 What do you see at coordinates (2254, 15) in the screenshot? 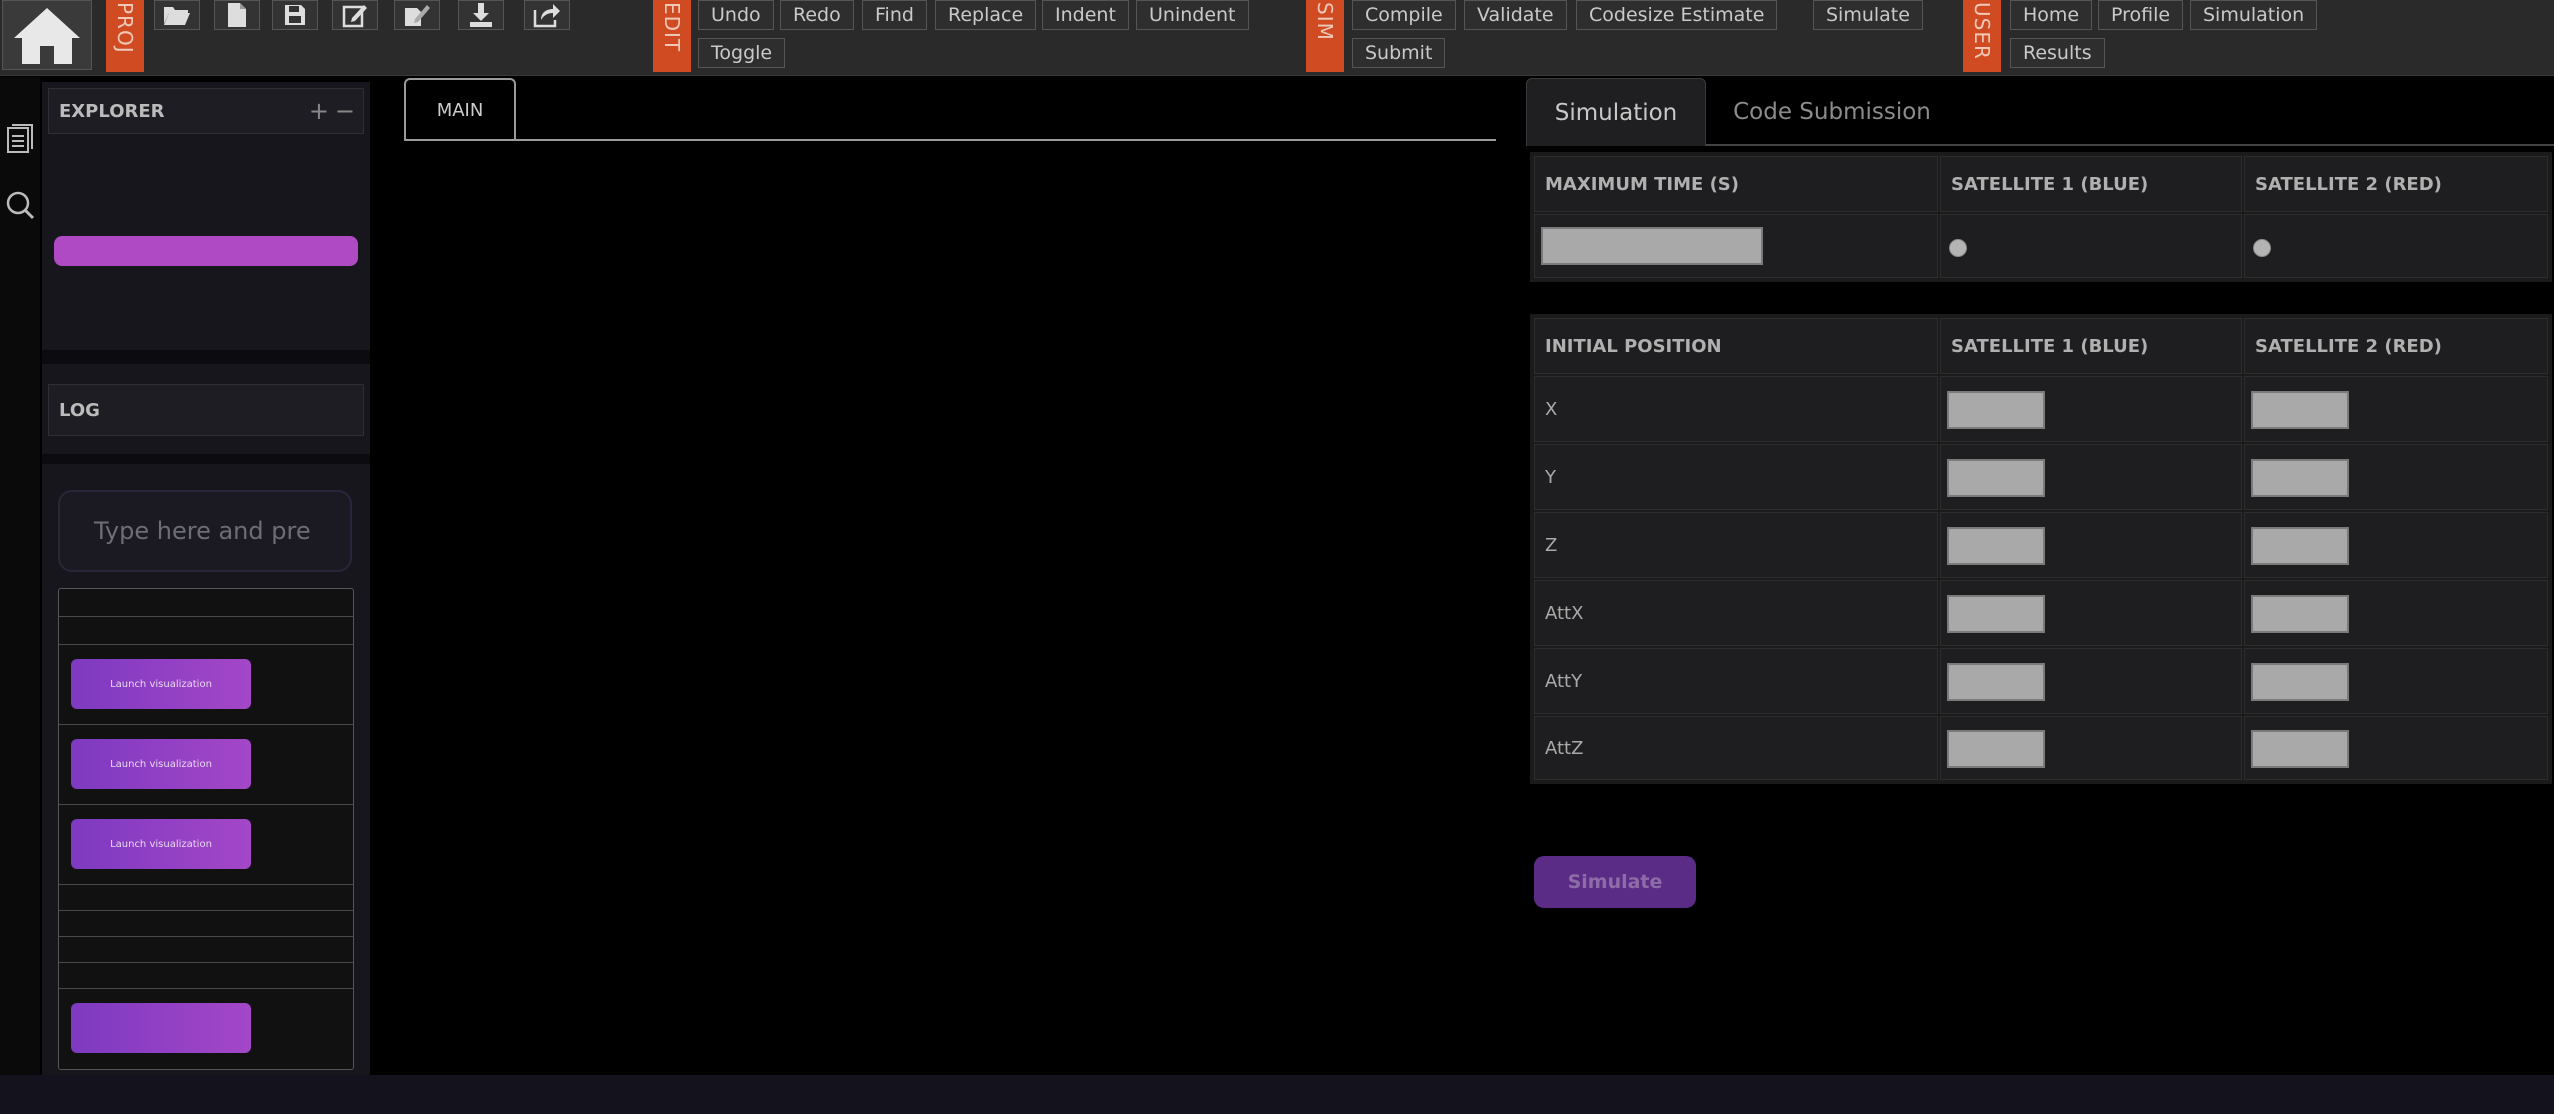
I see `simulation-nav-button: Simulation` at bounding box center [2254, 15].